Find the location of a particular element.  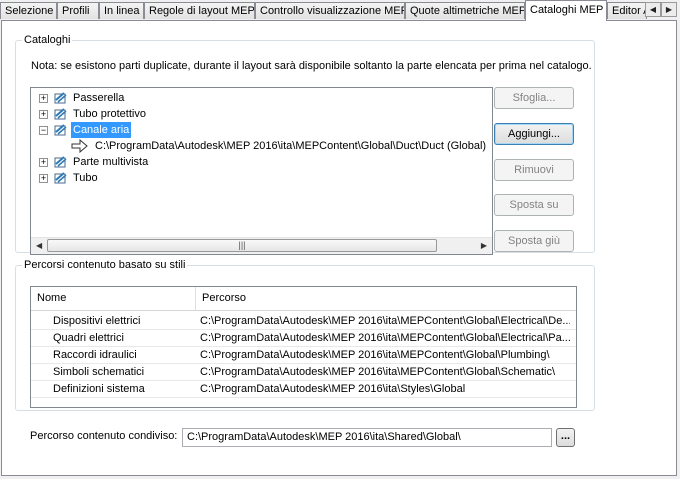

tree-node-passerella: + Passerella is located at coordinates (82, 98).